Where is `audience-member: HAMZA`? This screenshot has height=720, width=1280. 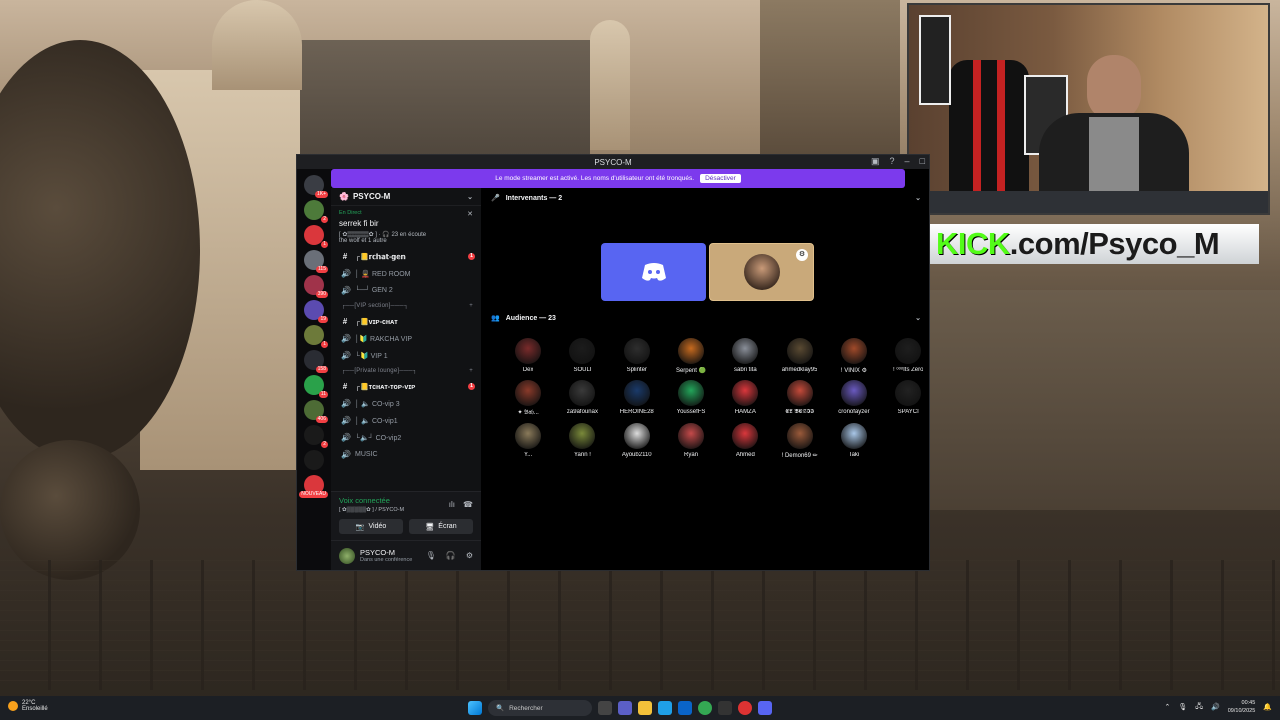 audience-member: HAMZA is located at coordinates (745, 398).